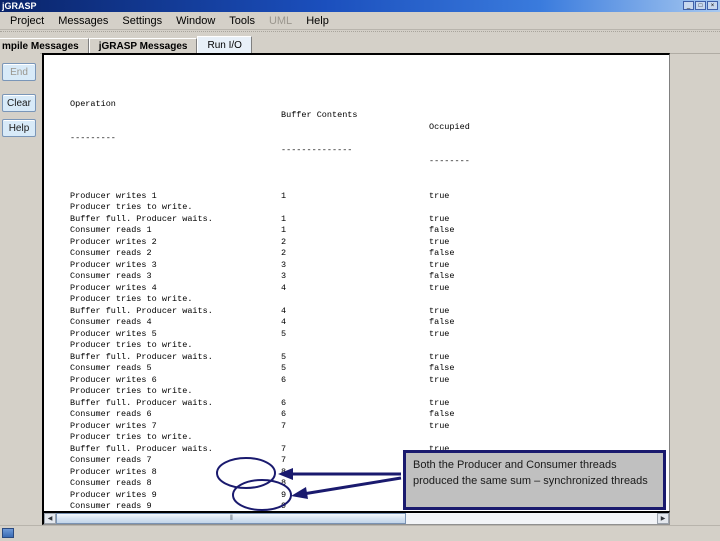 This screenshot has height=541, width=720. Describe the element at coordinates (93, 138) in the screenshot. I see `rule-operation: ---------` at that location.